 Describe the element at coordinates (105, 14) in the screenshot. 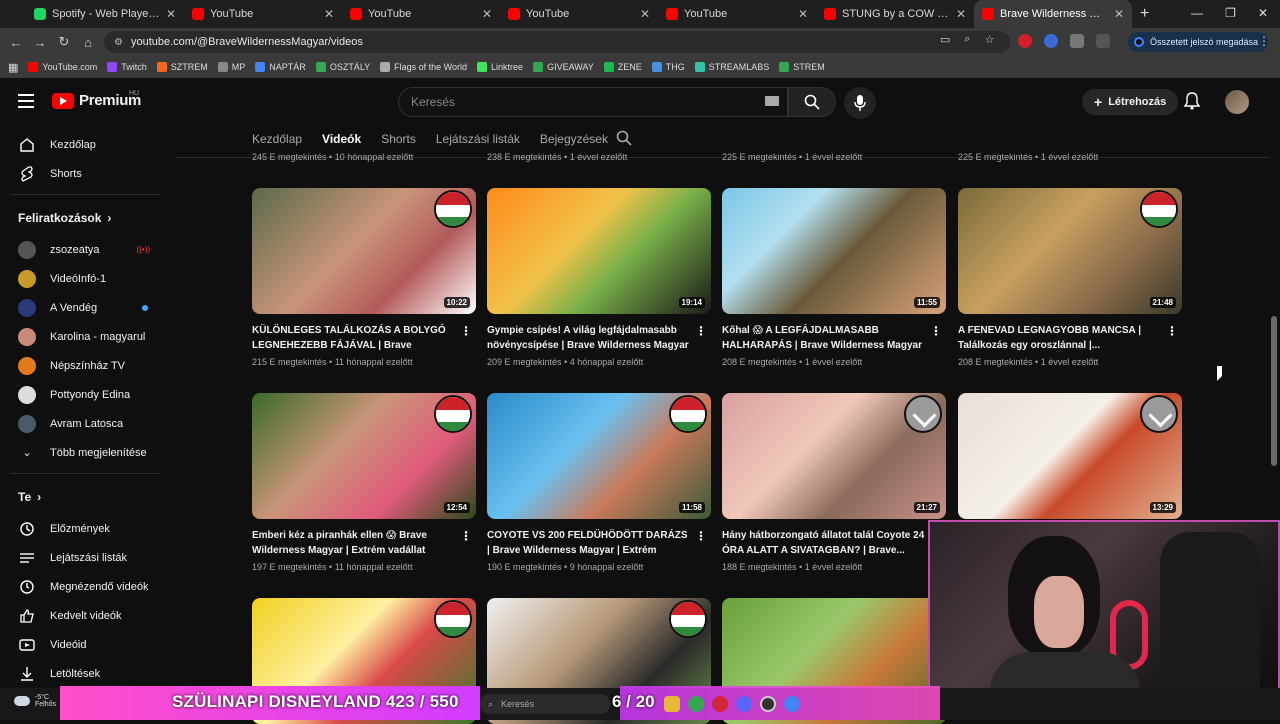

I see `browser-tab: Spotify - Web Player: Music for ✕` at that location.